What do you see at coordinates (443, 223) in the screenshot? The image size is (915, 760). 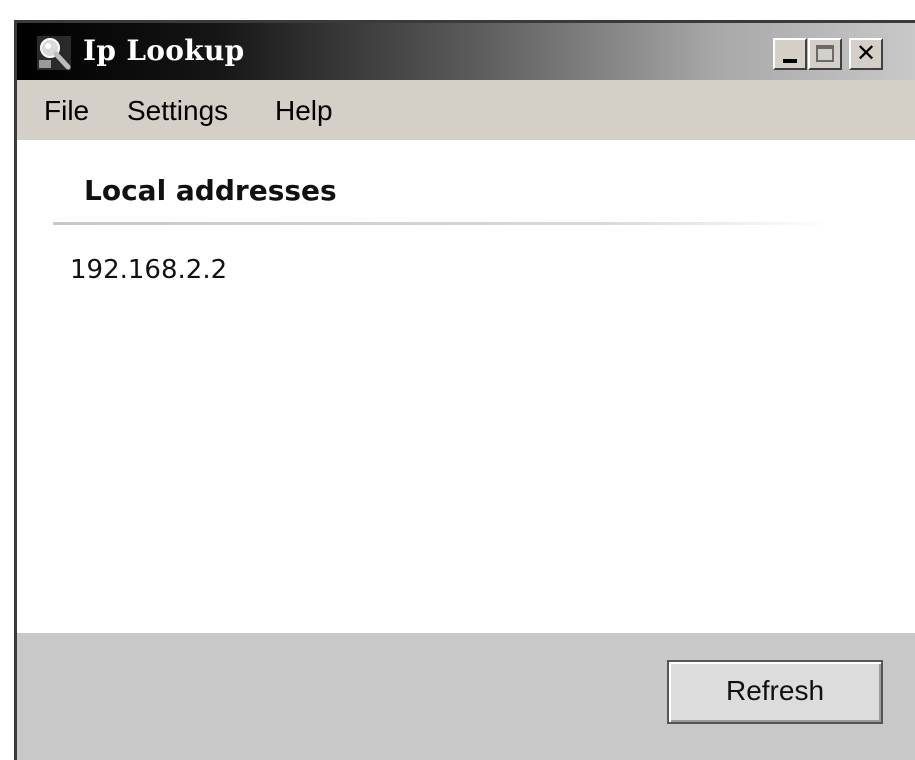 I see `section-divider` at bounding box center [443, 223].